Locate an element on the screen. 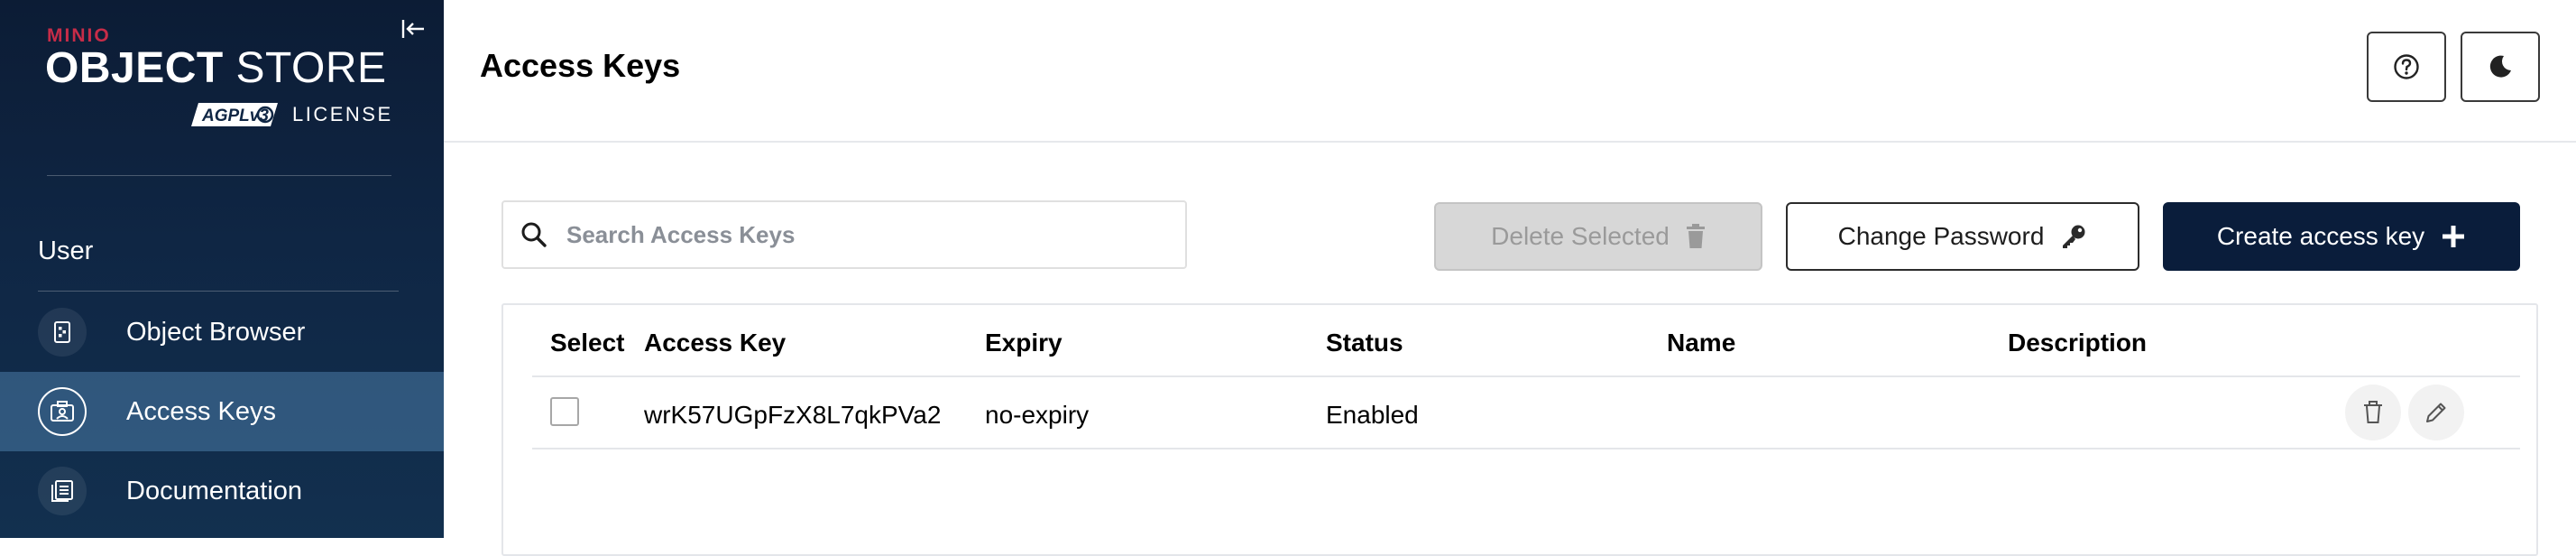 The width and height of the screenshot is (2576, 556). collapse-left-icon is located at coordinates (412, 29).